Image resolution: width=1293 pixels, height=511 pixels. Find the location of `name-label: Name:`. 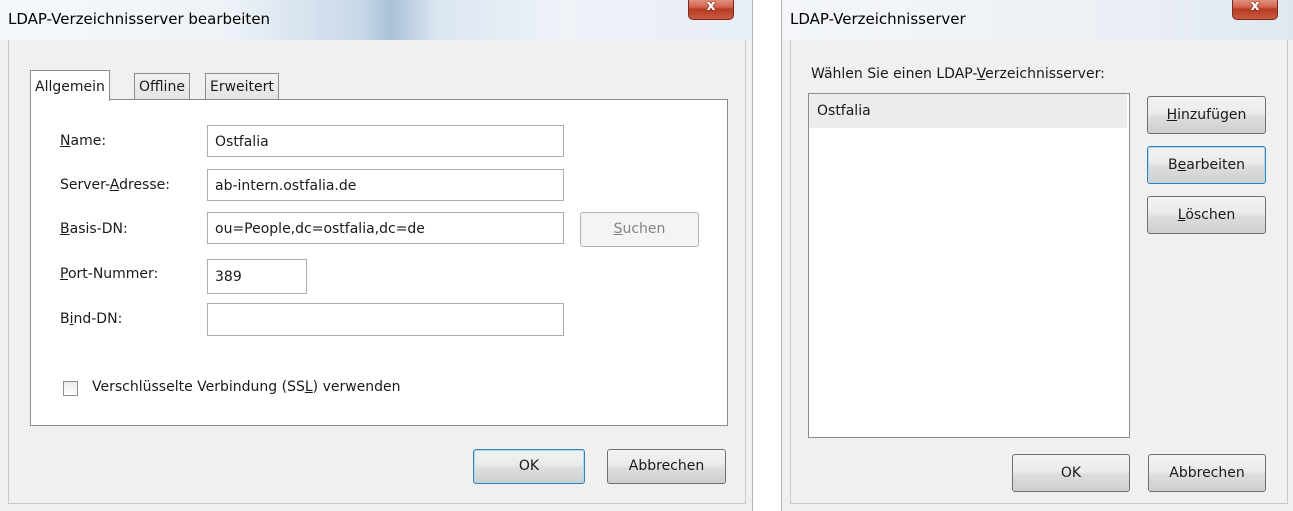

name-label: Name: is located at coordinates (83, 141).